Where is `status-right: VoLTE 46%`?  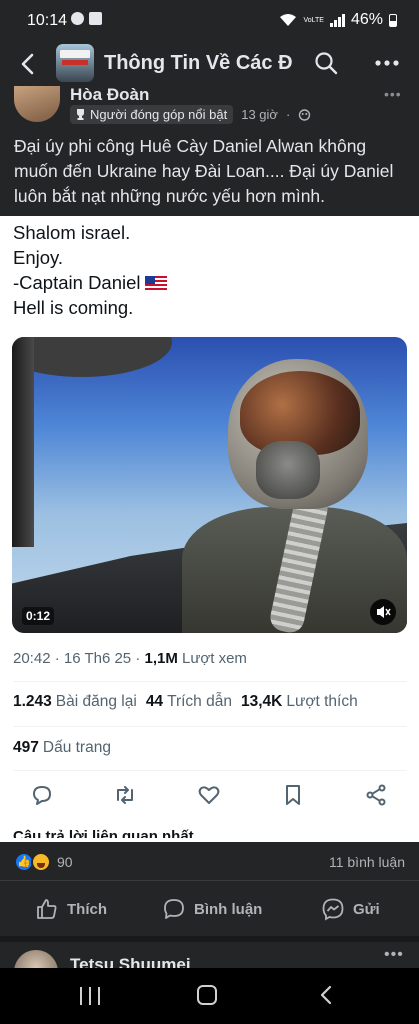
status-right: VoLTE 46% is located at coordinates (338, 20).